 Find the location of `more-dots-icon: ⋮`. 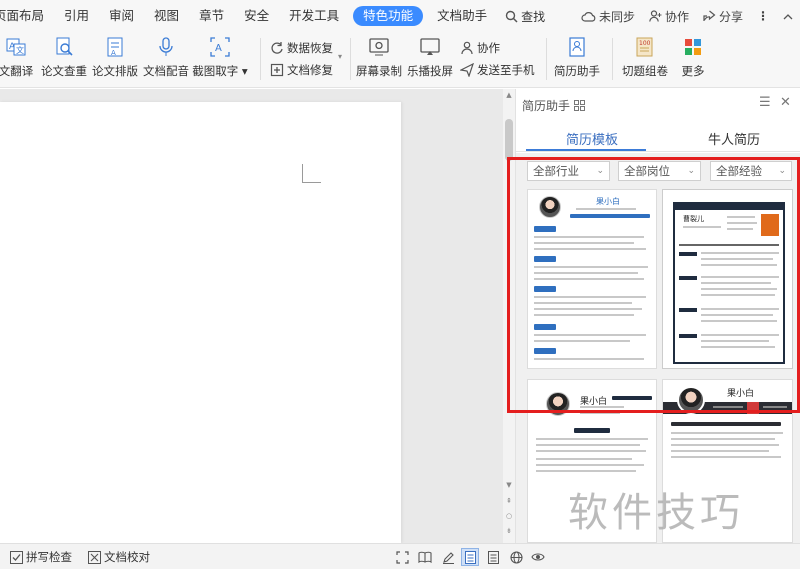

more-dots-icon: ⋮ is located at coordinates (763, 16).